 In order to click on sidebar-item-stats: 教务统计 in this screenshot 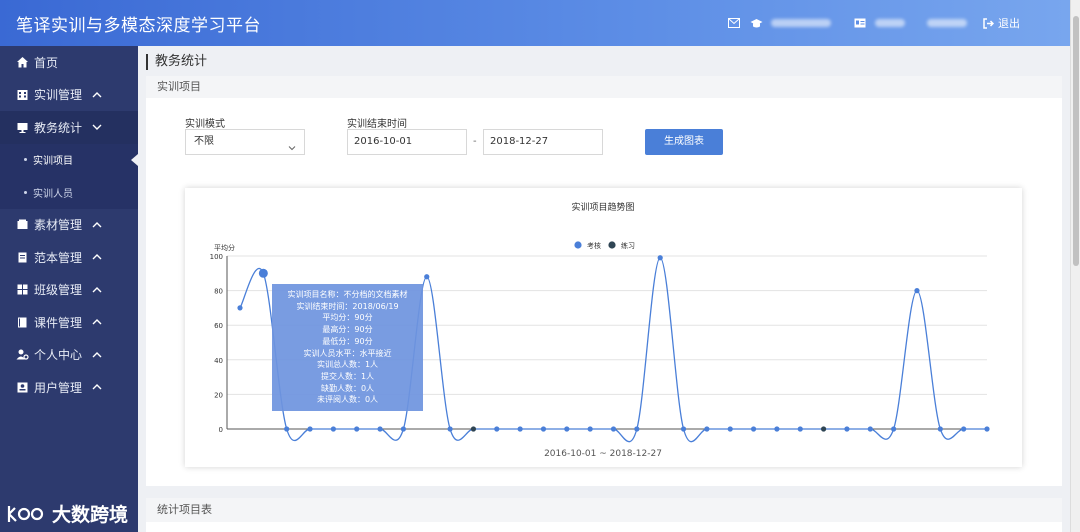, I will do `click(69, 127)`.